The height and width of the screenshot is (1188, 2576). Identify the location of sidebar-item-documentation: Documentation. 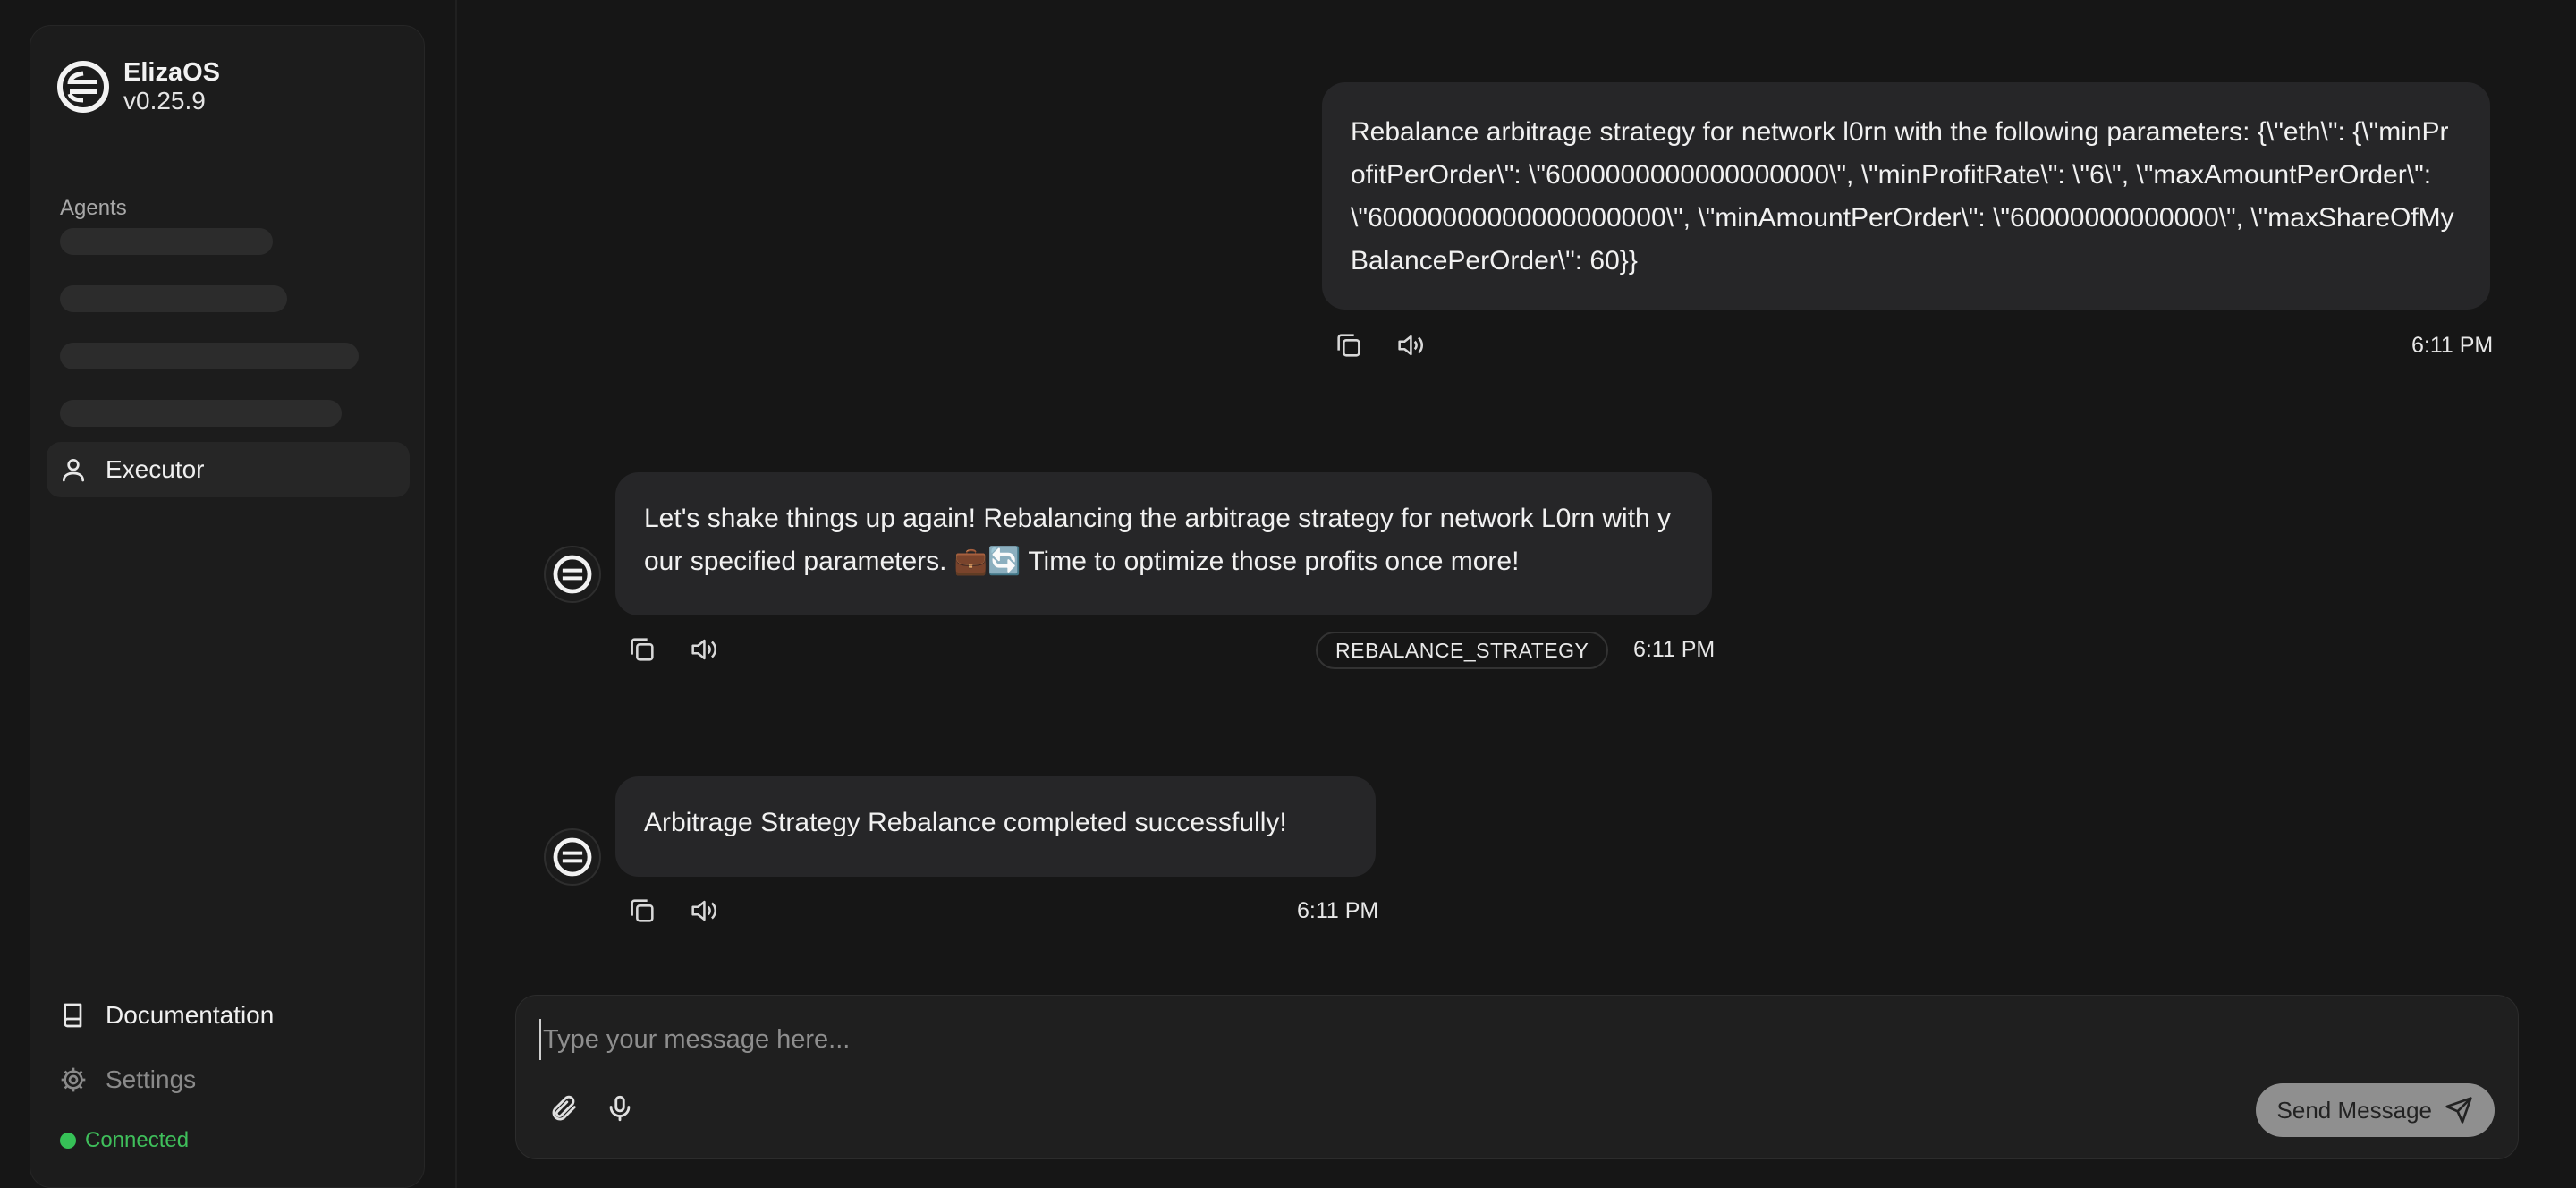
(228, 1015).